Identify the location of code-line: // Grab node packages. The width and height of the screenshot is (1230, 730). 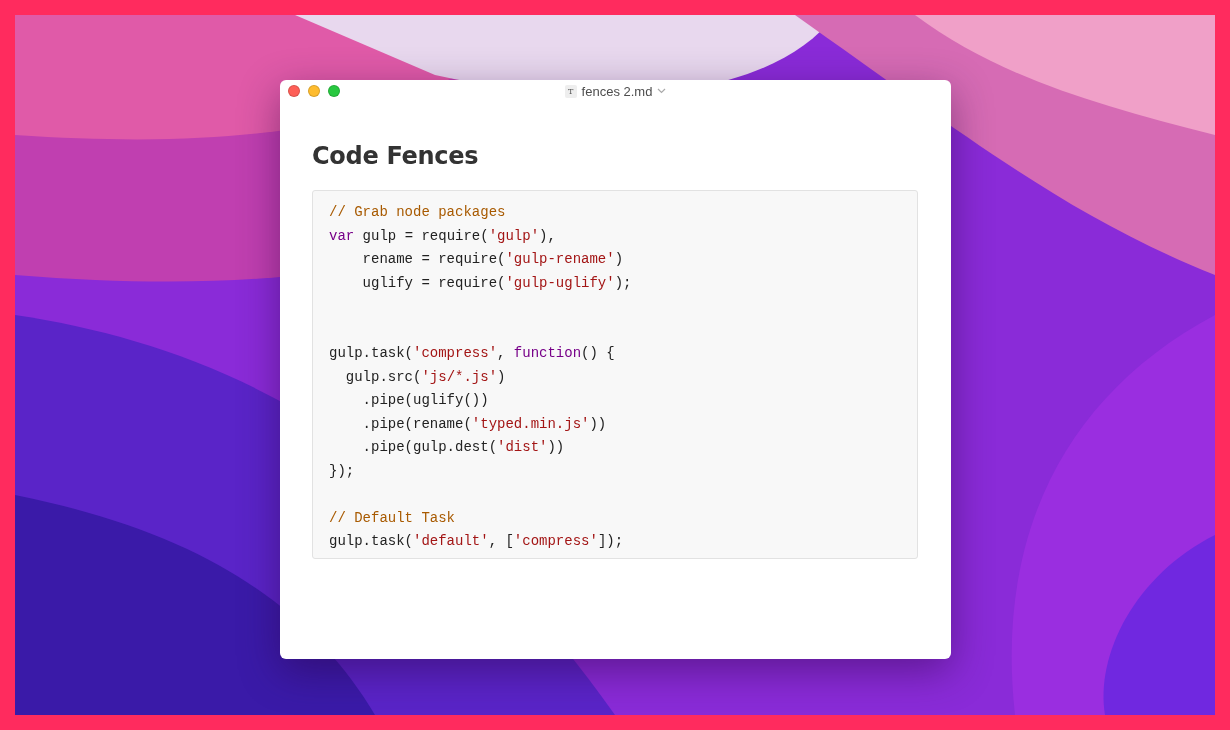
(417, 212).